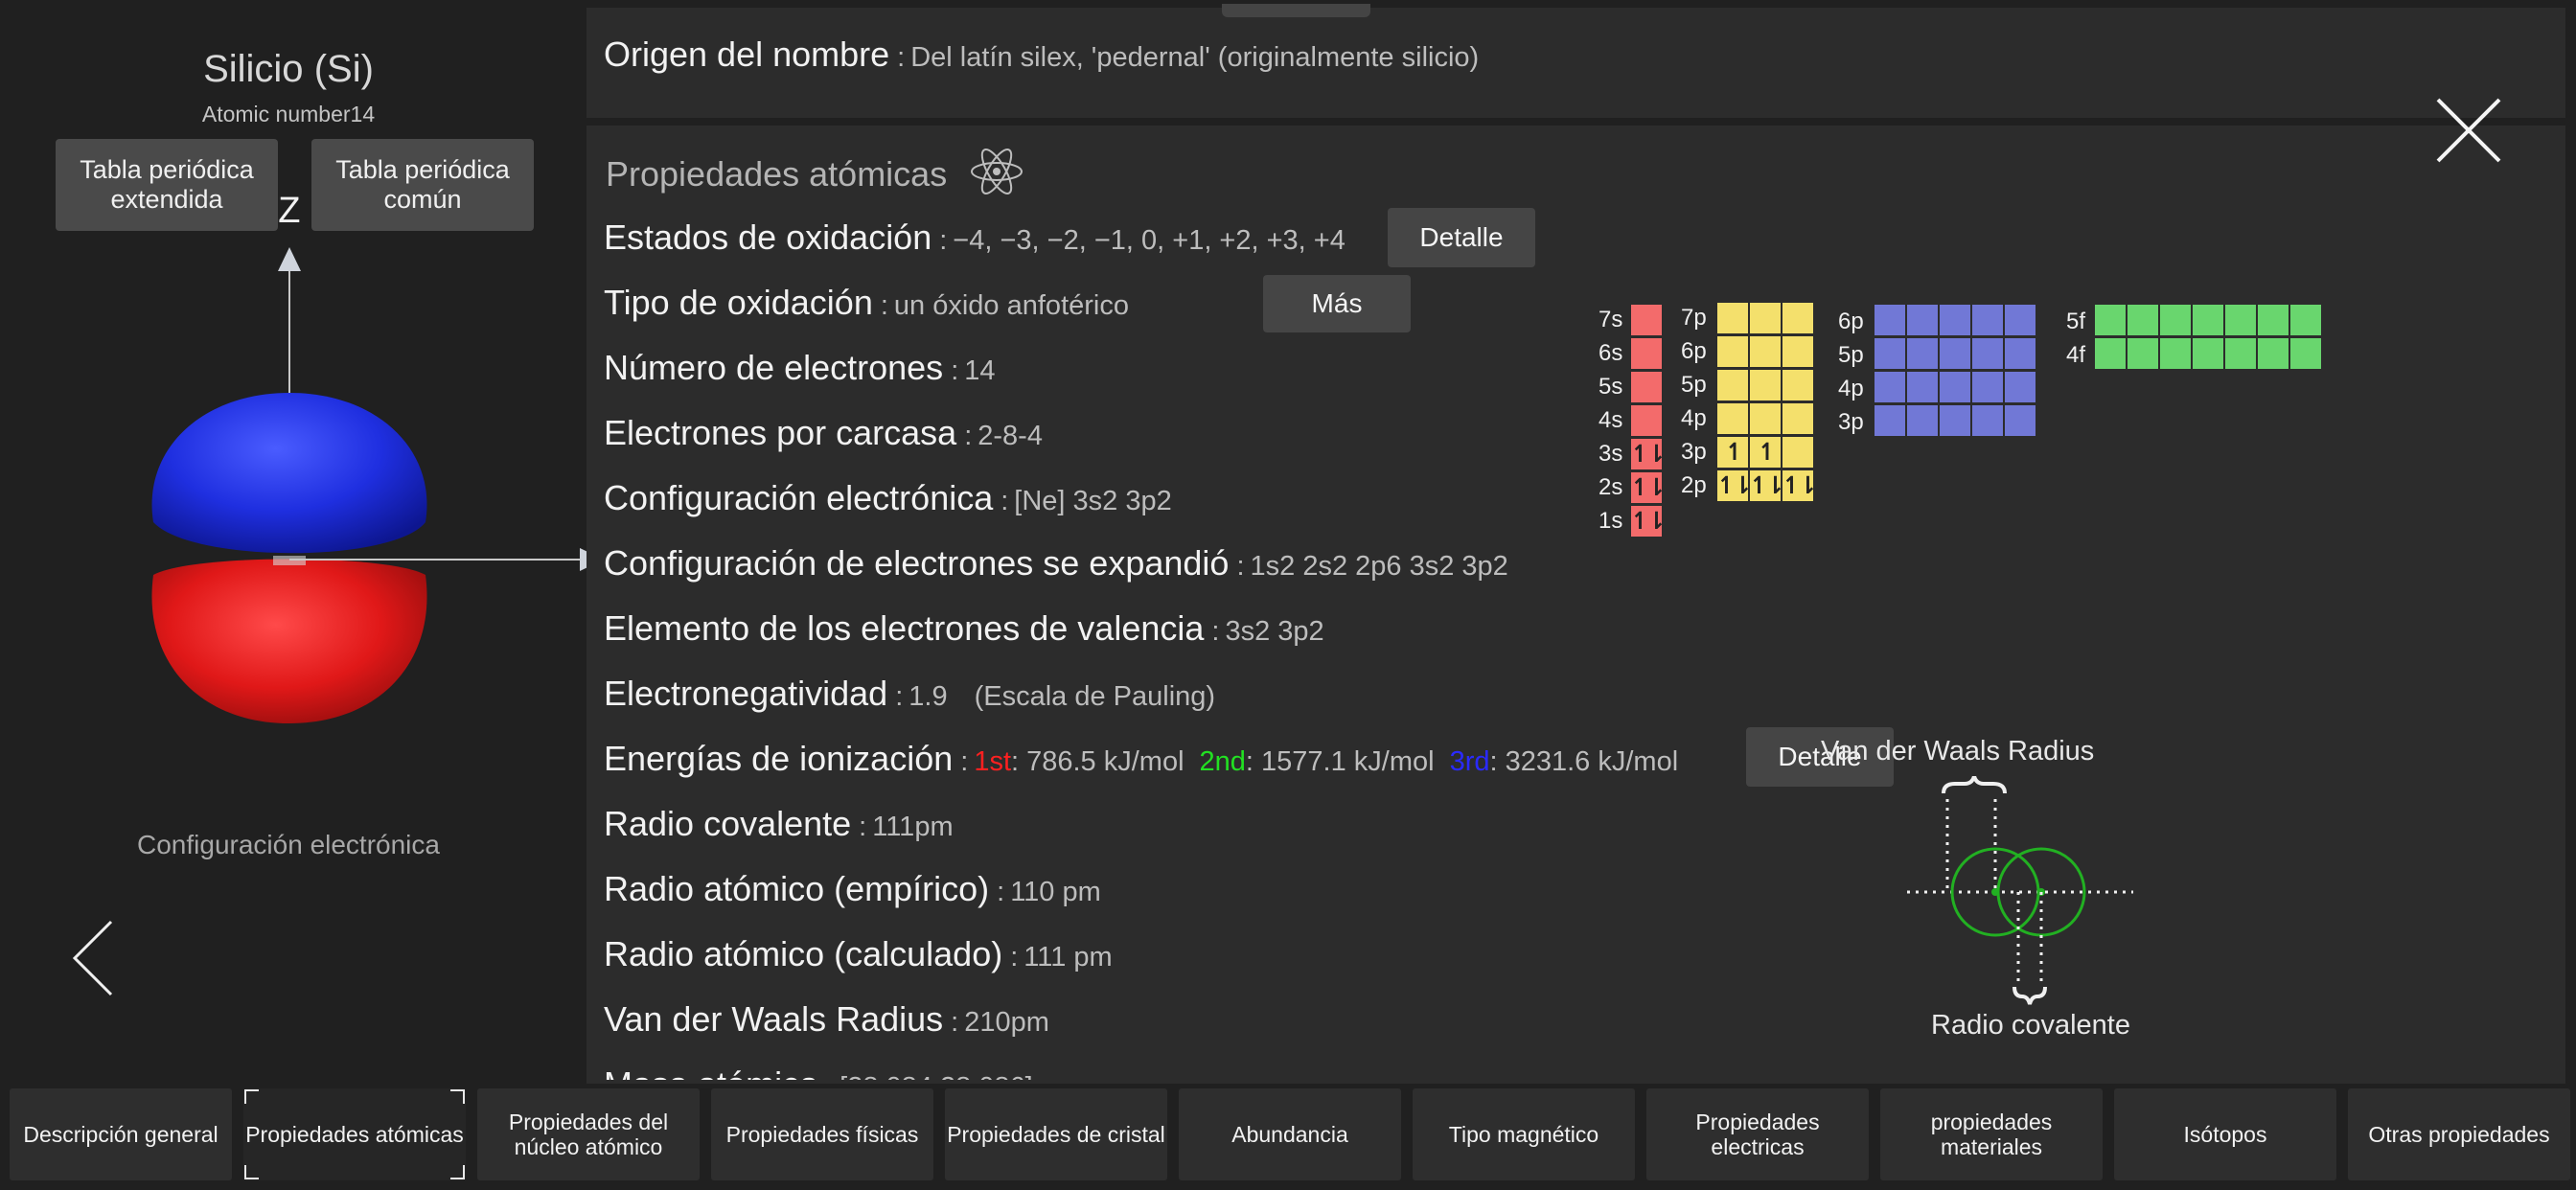 The height and width of the screenshot is (1190, 2576). Describe the element at coordinates (1461, 238) in the screenshot. I see `oxidation-detail-button: Detalle` at that location.